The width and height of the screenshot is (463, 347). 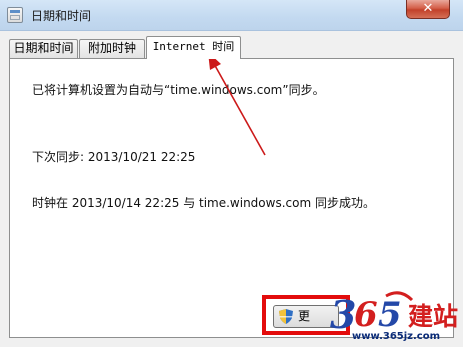 I want to click on watermark-url: www.365jz.com, so click(x=396, y=336).